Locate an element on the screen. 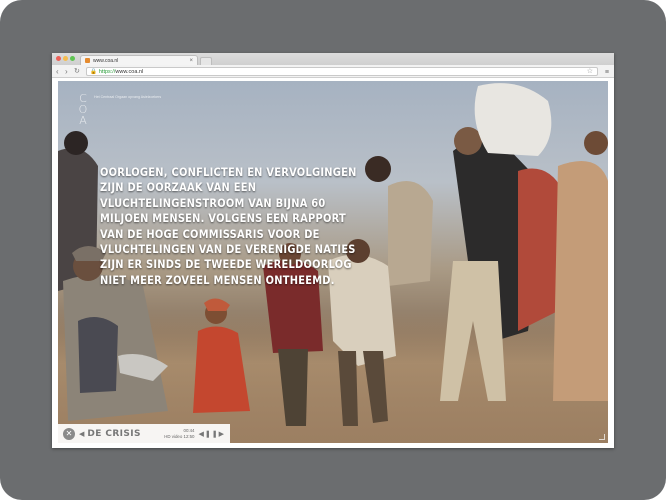 The width and height of the screenshot is (666, 500). zoom-window-button is located at coordinates (72, 58).